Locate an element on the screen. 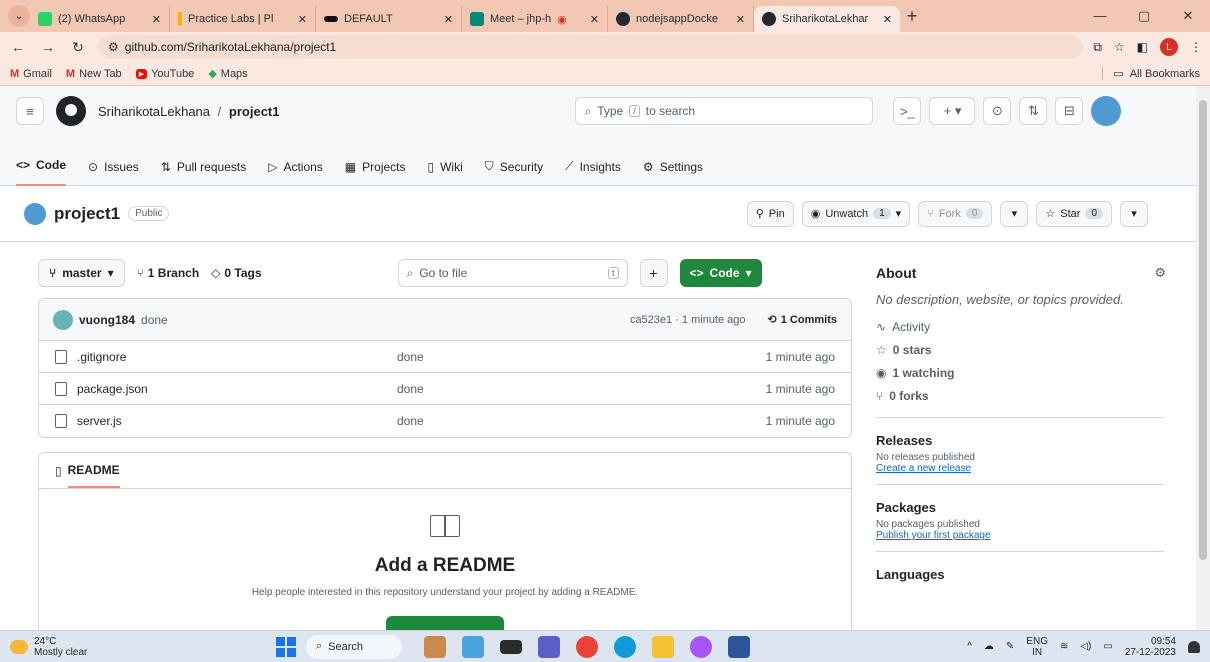 This screenshot has height=662, width=1210. fork-dropdown-button: ▾ is located at coordinates (1014, 213).